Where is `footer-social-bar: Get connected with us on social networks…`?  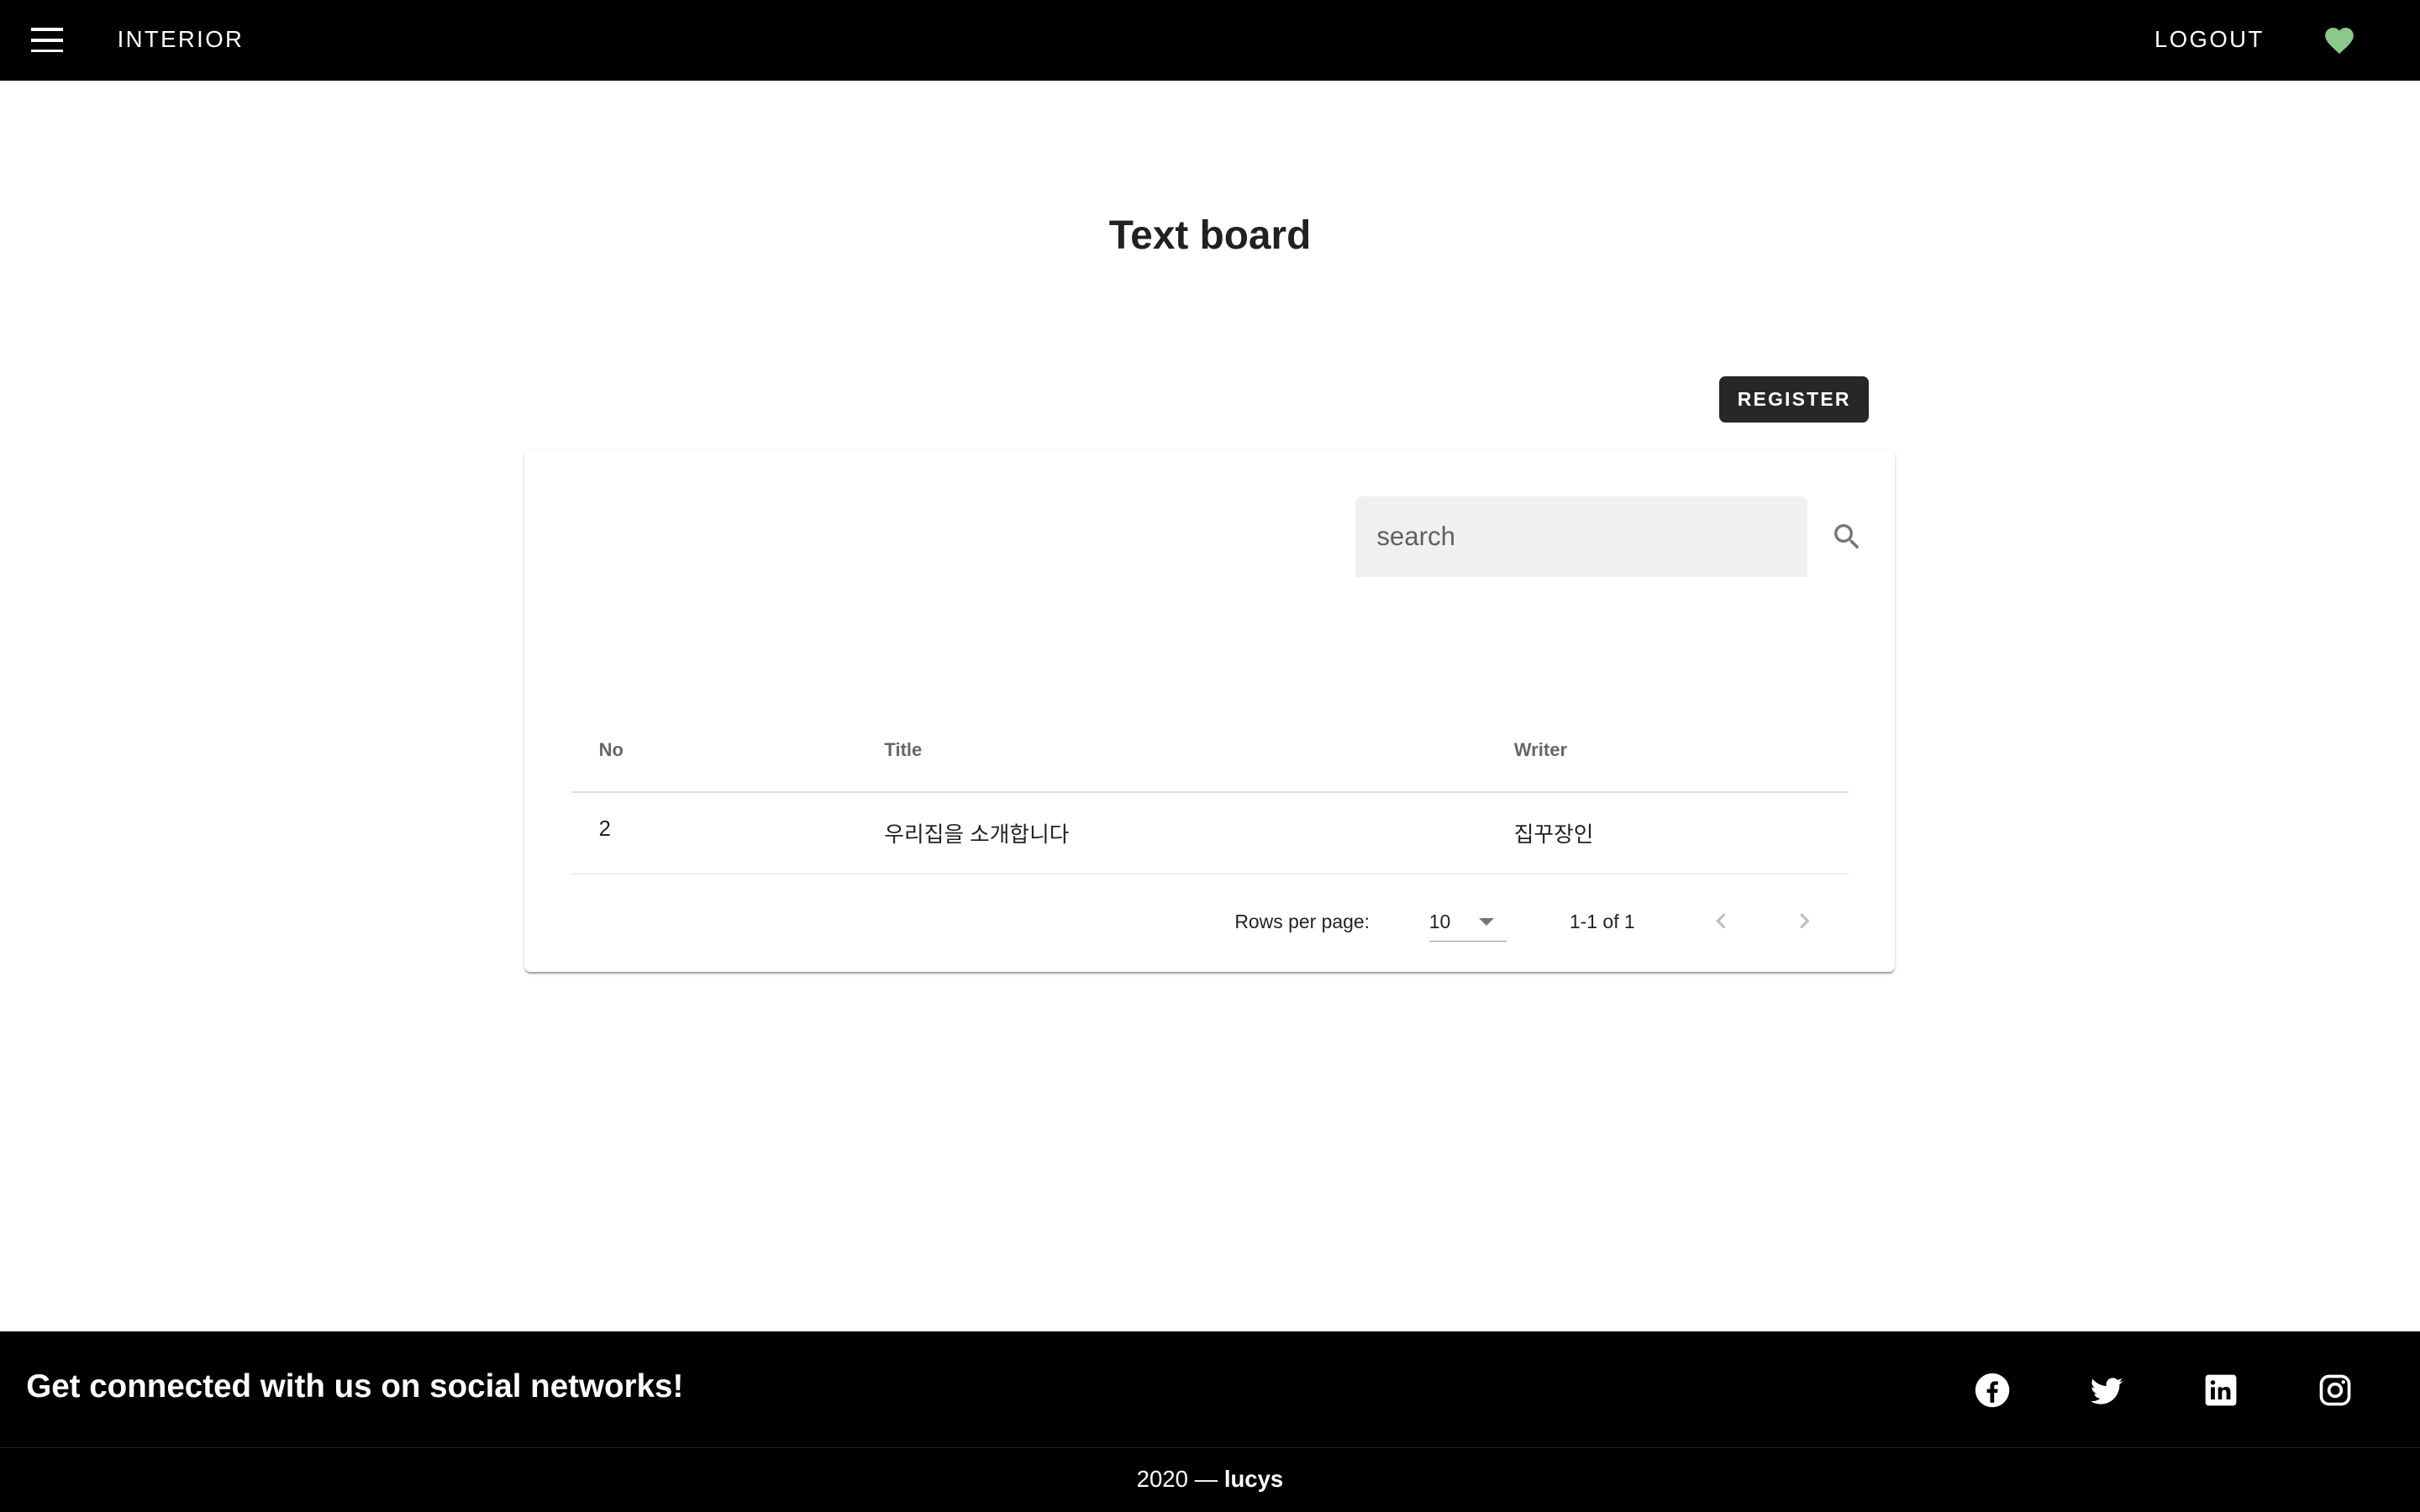 footer-social-bar: Get connected with us on social networks… is located at coordinates (1210, 1389).